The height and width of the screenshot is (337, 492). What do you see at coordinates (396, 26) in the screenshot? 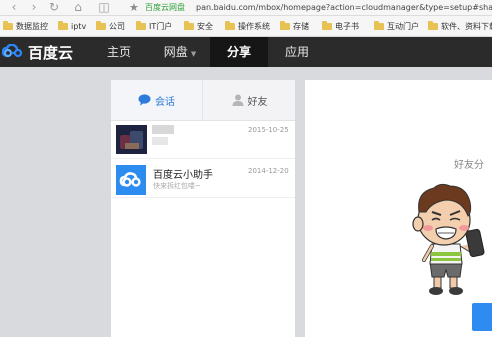
I see `bookmark-folder: 互动门户` at bounding box center [396, 26].